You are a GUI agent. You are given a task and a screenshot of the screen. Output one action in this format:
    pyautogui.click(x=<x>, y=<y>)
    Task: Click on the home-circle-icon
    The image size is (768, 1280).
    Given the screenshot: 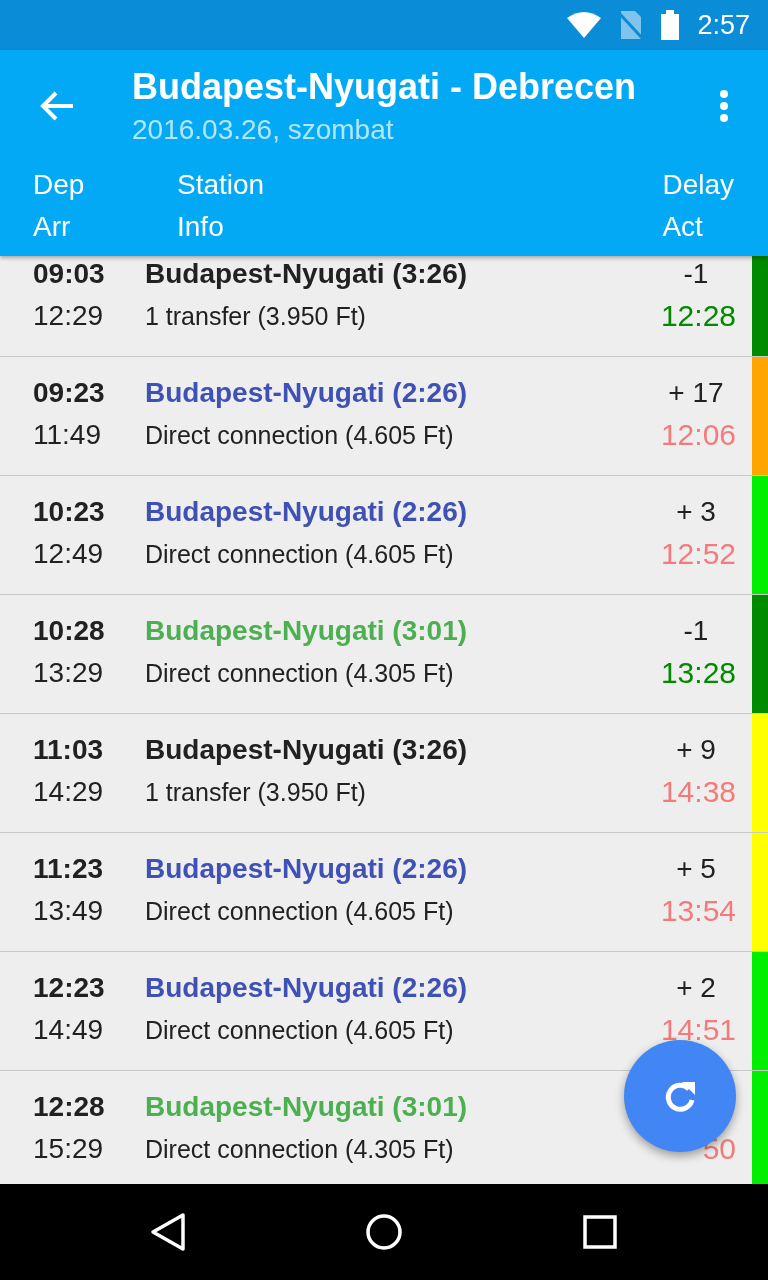 What is the action you would take?
    pyautogui.click(x=384, y=1232)
    